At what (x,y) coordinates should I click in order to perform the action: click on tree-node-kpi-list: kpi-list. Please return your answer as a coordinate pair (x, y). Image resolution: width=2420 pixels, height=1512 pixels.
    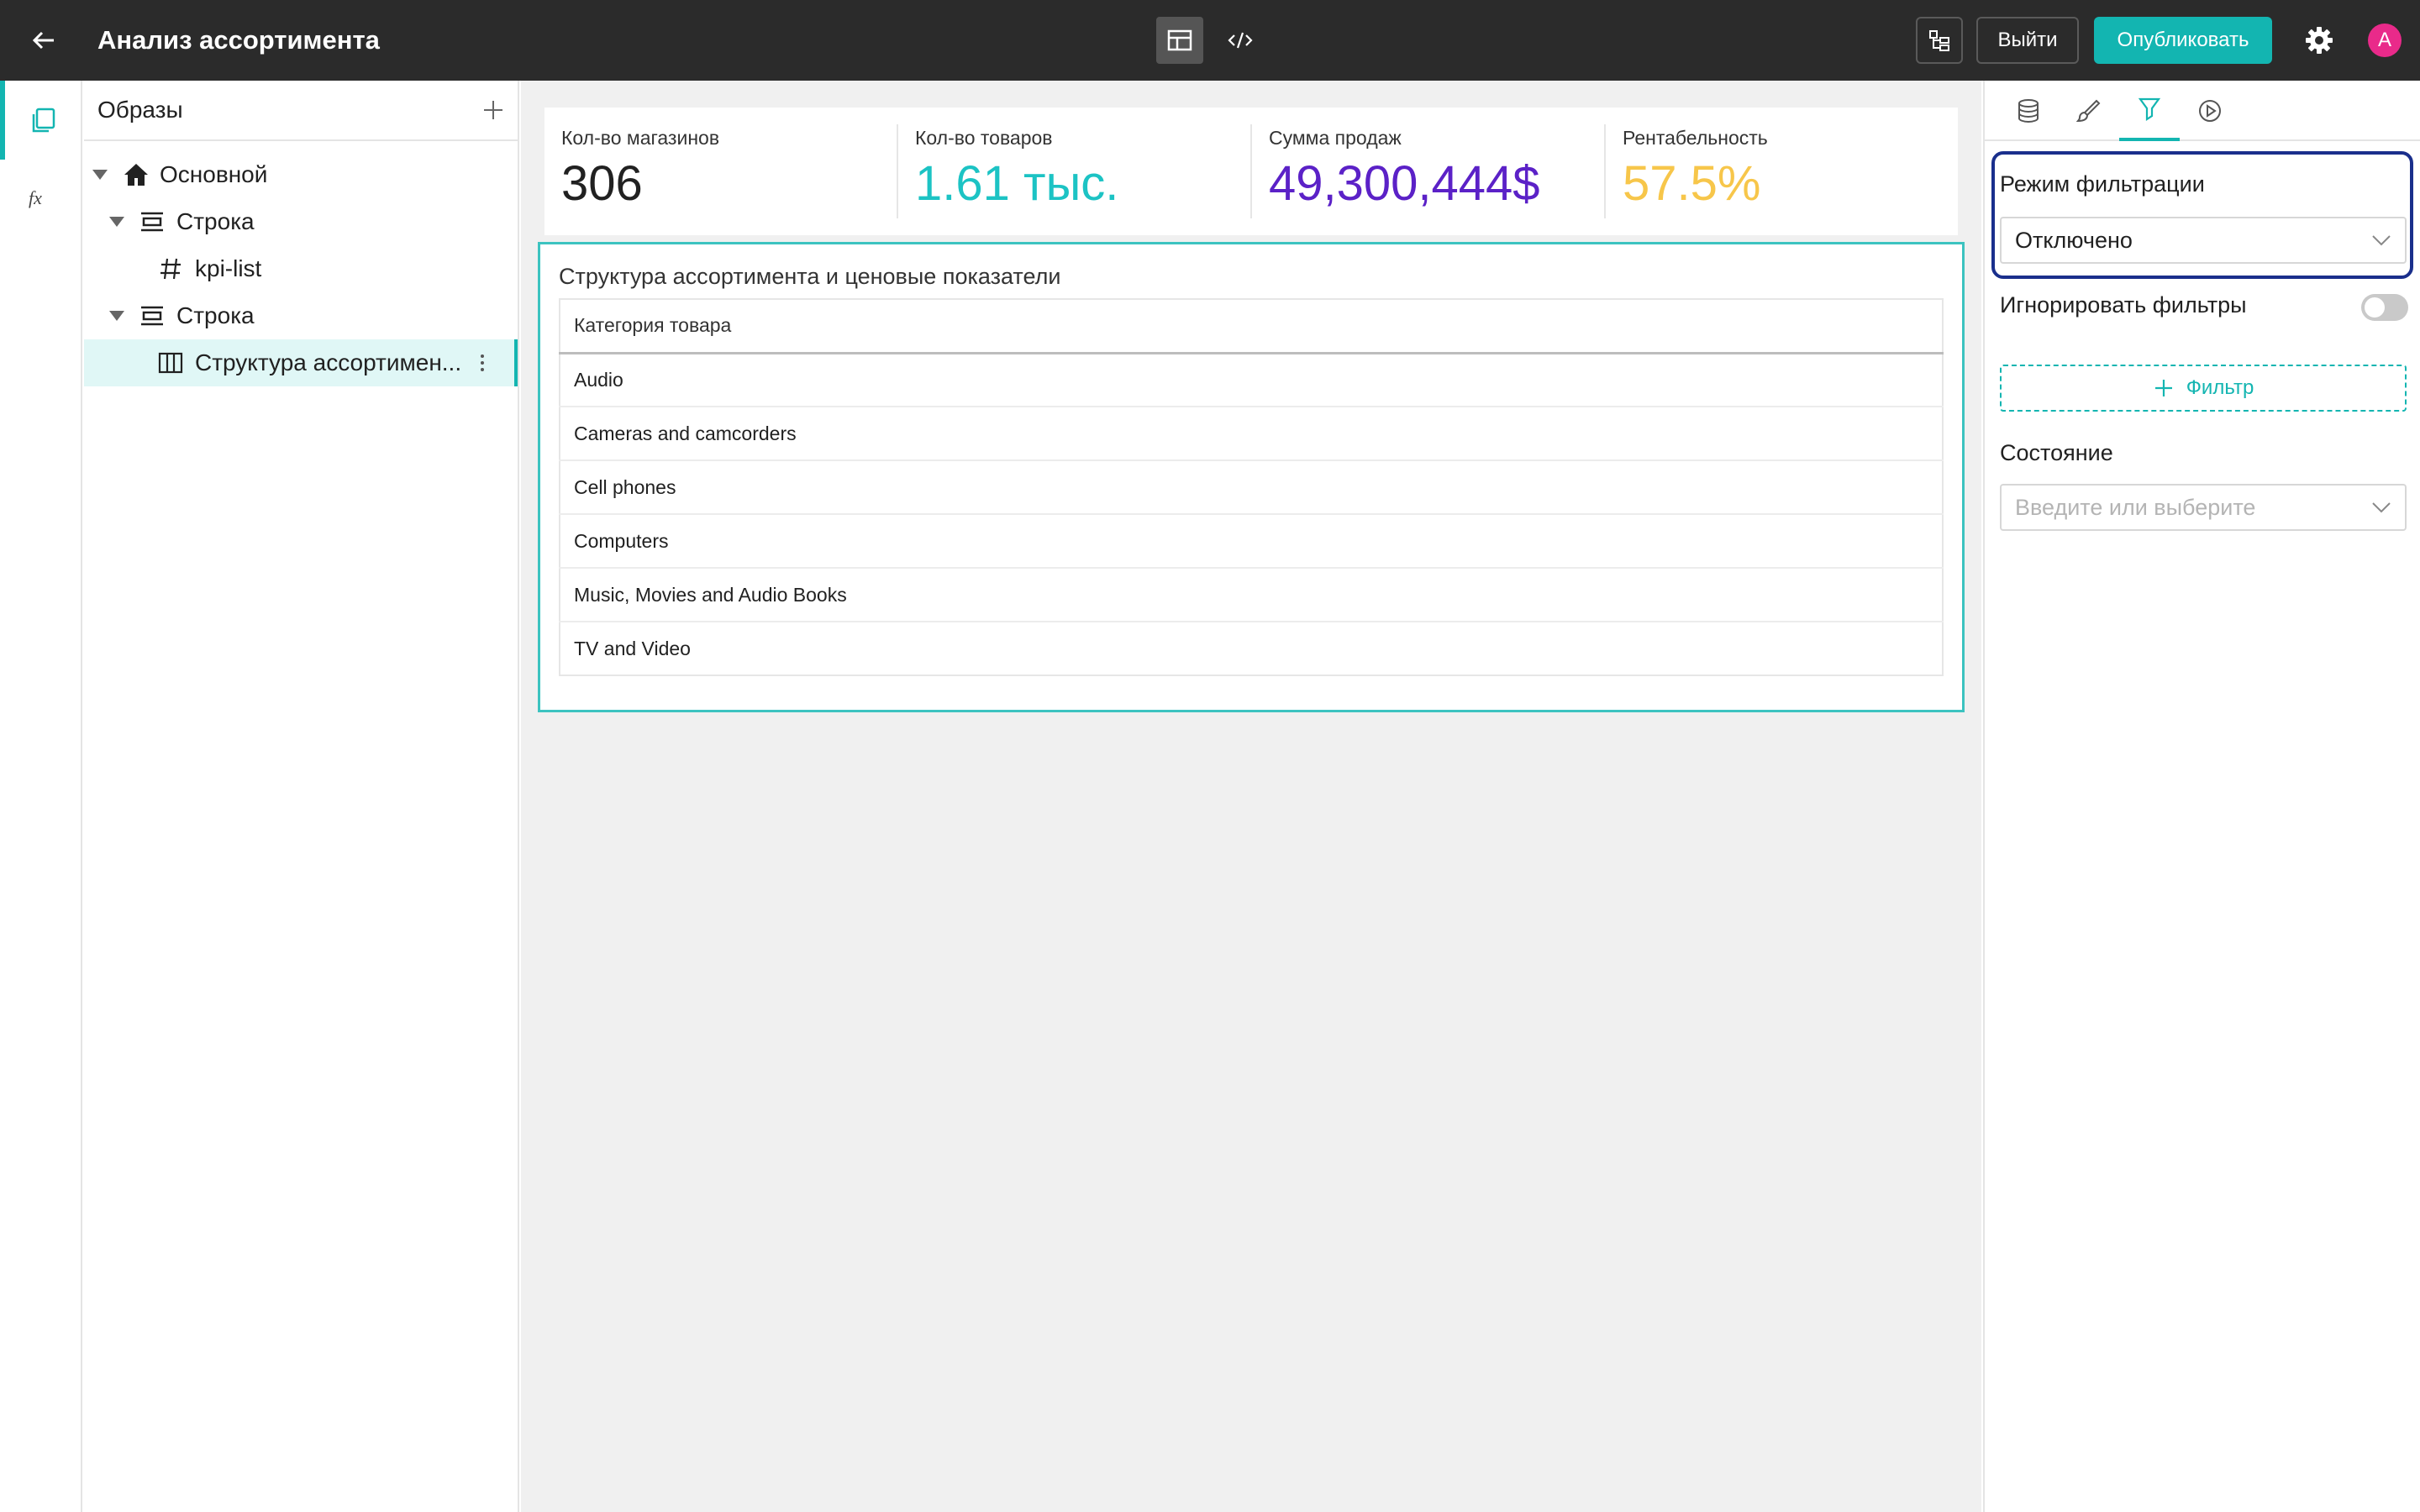
    Looking at the image, I should click on (210, 268).